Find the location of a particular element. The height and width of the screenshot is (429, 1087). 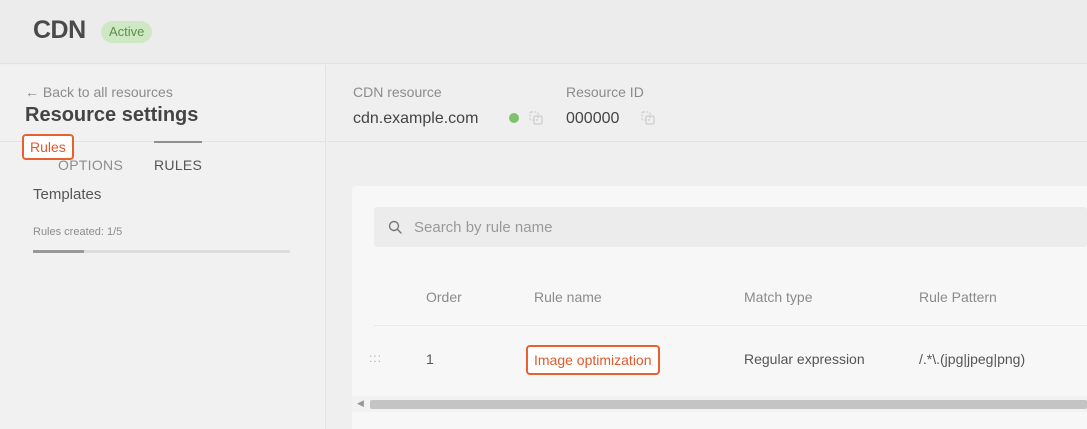

sidebar-item-rules: Rules is located at coordinates (48, 147).